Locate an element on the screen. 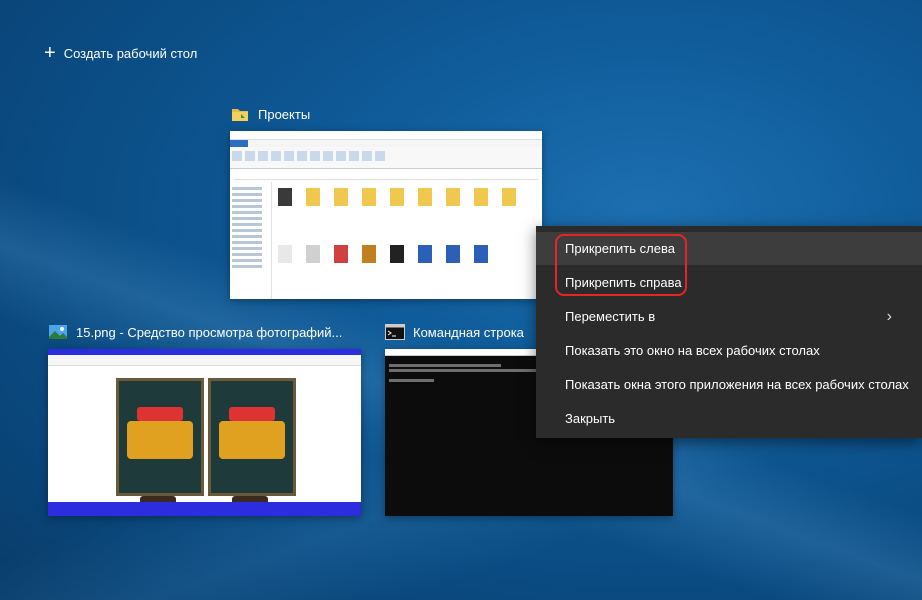  menu-item-label: Показать это окно на всех рабочих столах is located at coordinates (692, 350).